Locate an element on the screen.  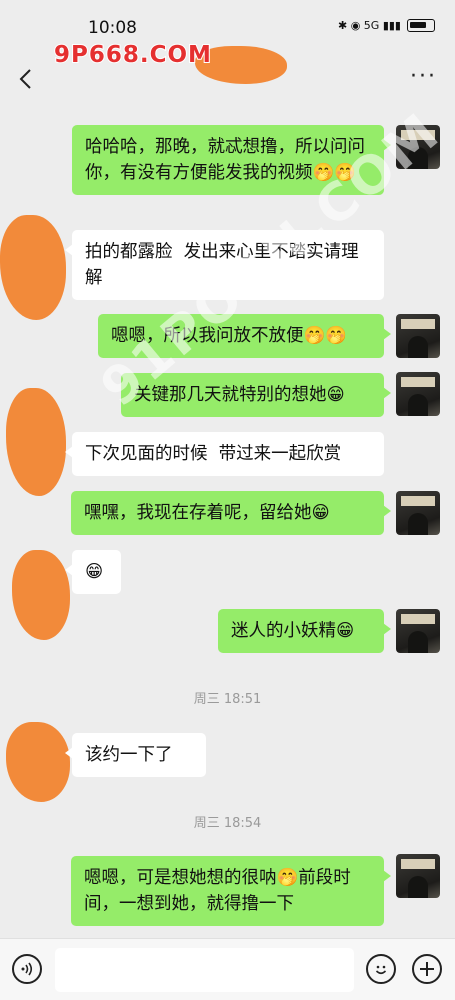
message-input is located at coordinates (204, 970).